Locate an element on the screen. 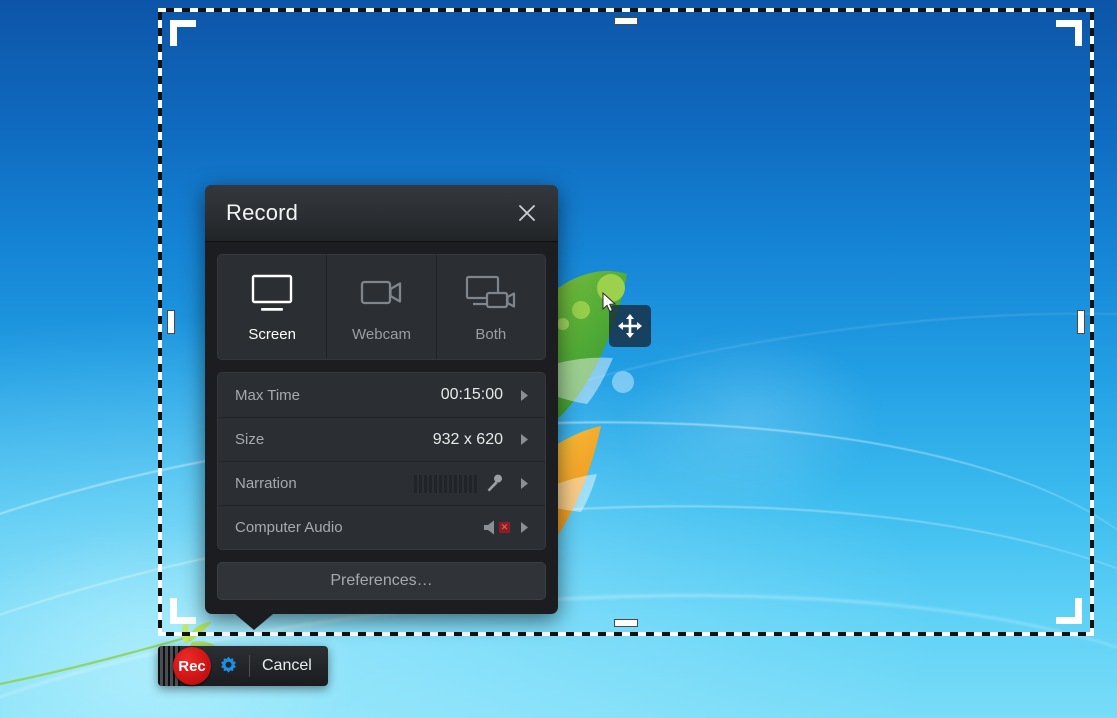 This screenshot has height=718, width=1117. close-button is located at coordinates (527, 213).